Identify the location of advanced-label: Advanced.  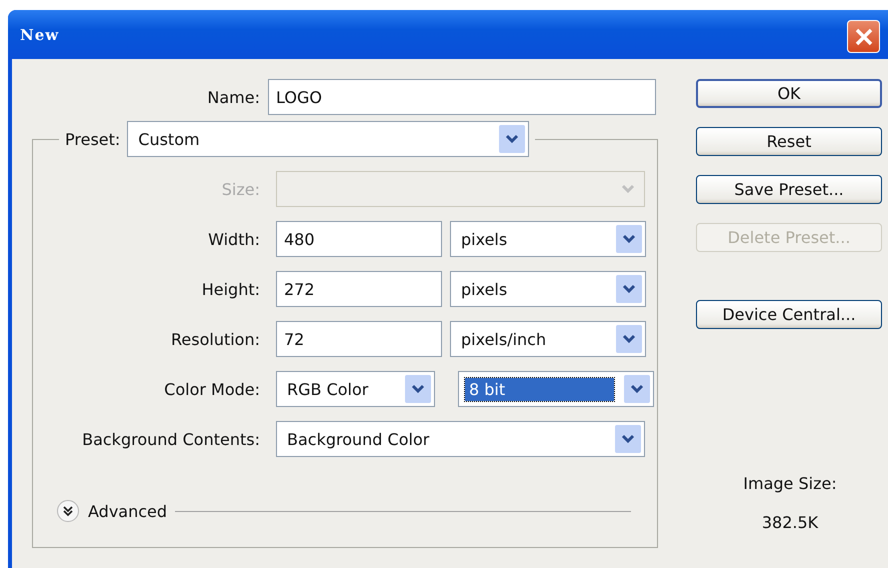
(128, 511).